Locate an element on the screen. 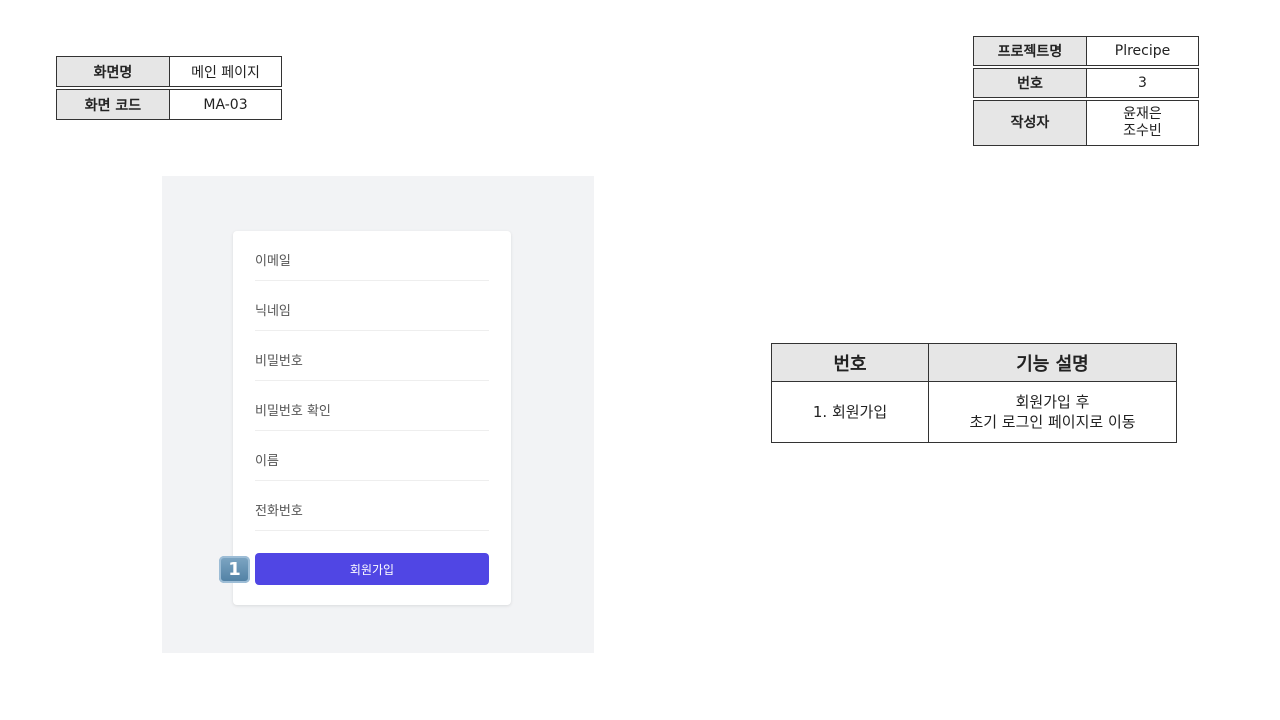 This screenshot has width=1280, height=720. screen-code-label: 화면 코드 is located at coordinates (113, 104).